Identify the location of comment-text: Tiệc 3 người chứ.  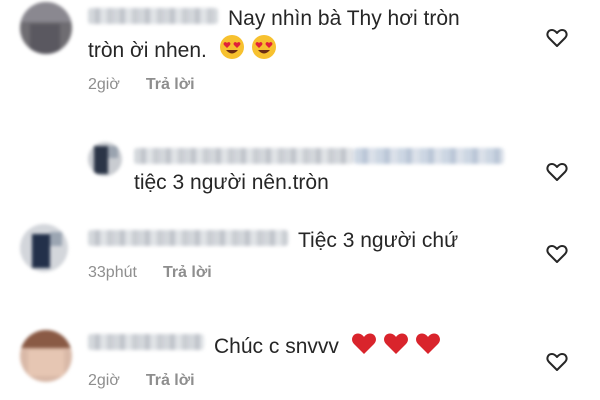
(378, 240).